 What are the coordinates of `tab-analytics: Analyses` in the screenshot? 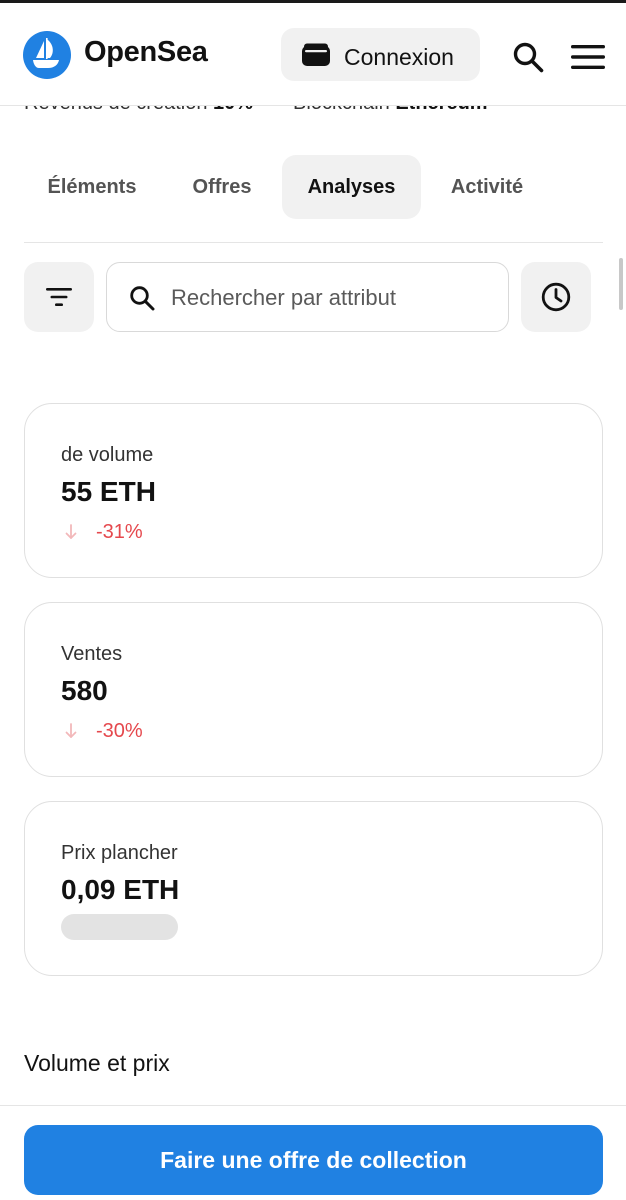 It's located at (351, 187).